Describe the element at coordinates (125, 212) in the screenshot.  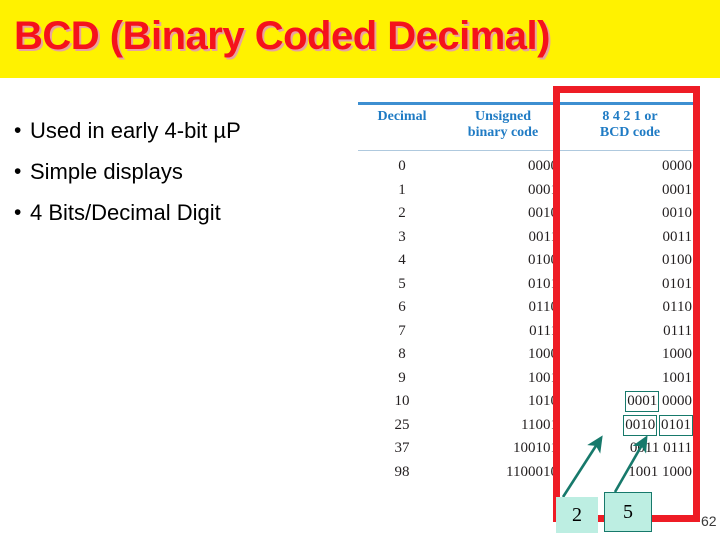
I see `list-item-label: 4 Bits/Decimal Digit` at that location.